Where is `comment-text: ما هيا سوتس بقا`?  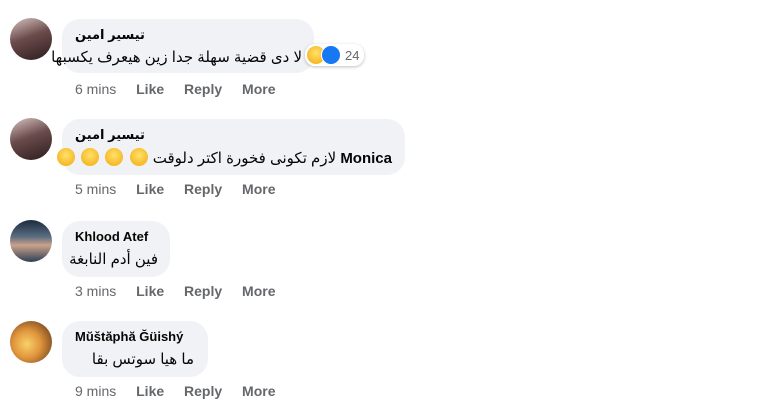 comment-text: ما هيا سوتس بقا is located at coordinates (142, 359).